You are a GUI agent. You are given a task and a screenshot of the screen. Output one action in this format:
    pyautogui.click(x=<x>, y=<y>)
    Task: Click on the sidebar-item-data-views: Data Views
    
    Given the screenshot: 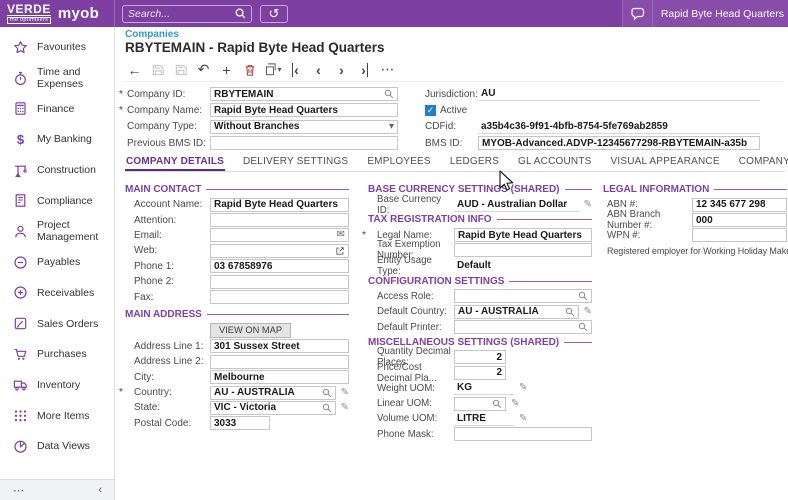 What is the action you would take?
    pyautogui.click(x=57, y=446)
    